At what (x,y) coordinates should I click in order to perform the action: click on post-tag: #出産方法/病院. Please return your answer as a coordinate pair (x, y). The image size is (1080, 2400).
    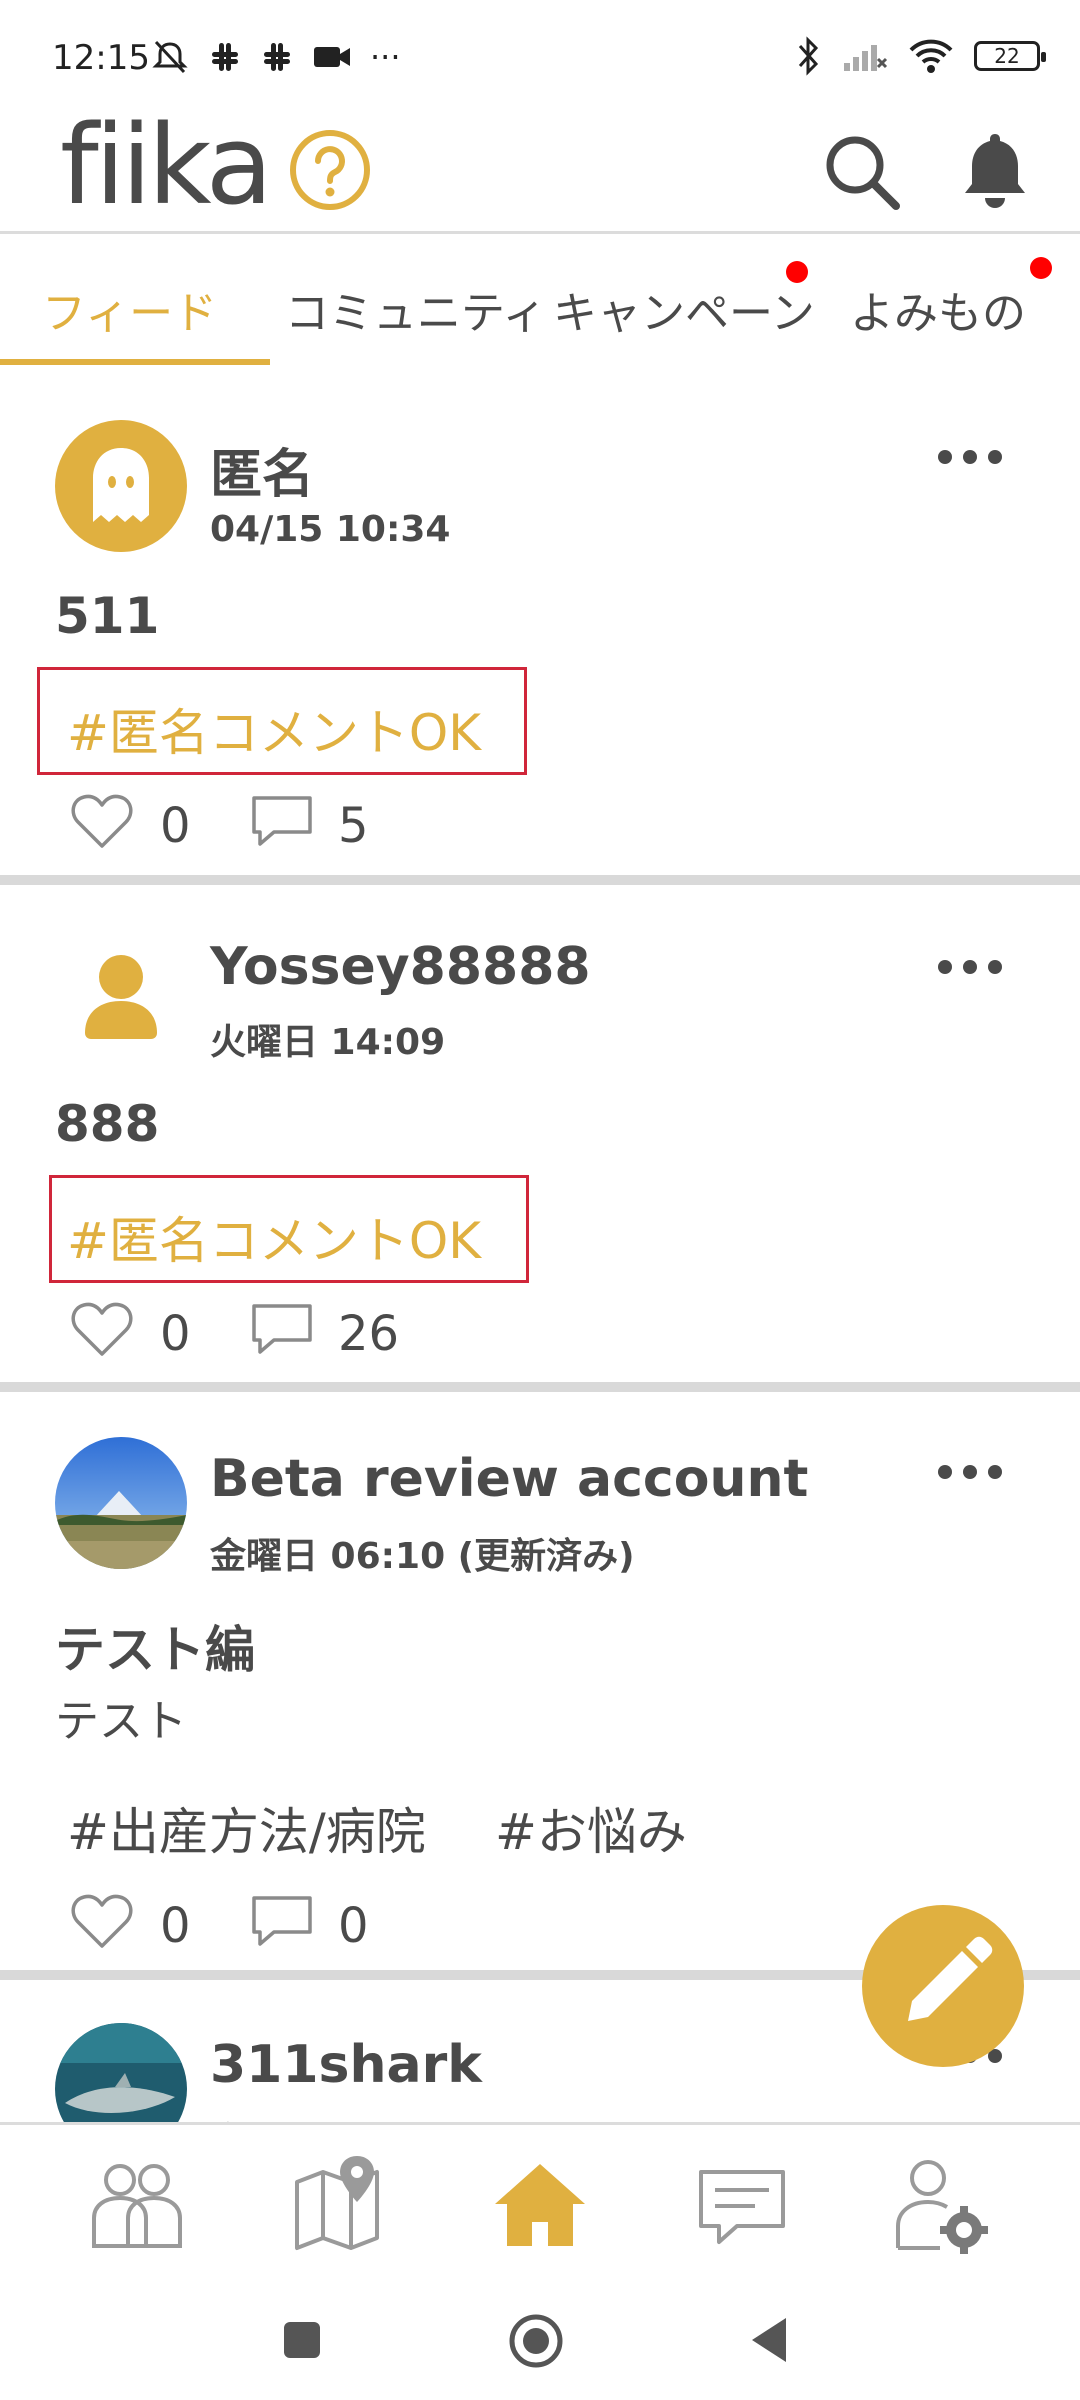
    Looking at the image, I should click on (246, 1828).